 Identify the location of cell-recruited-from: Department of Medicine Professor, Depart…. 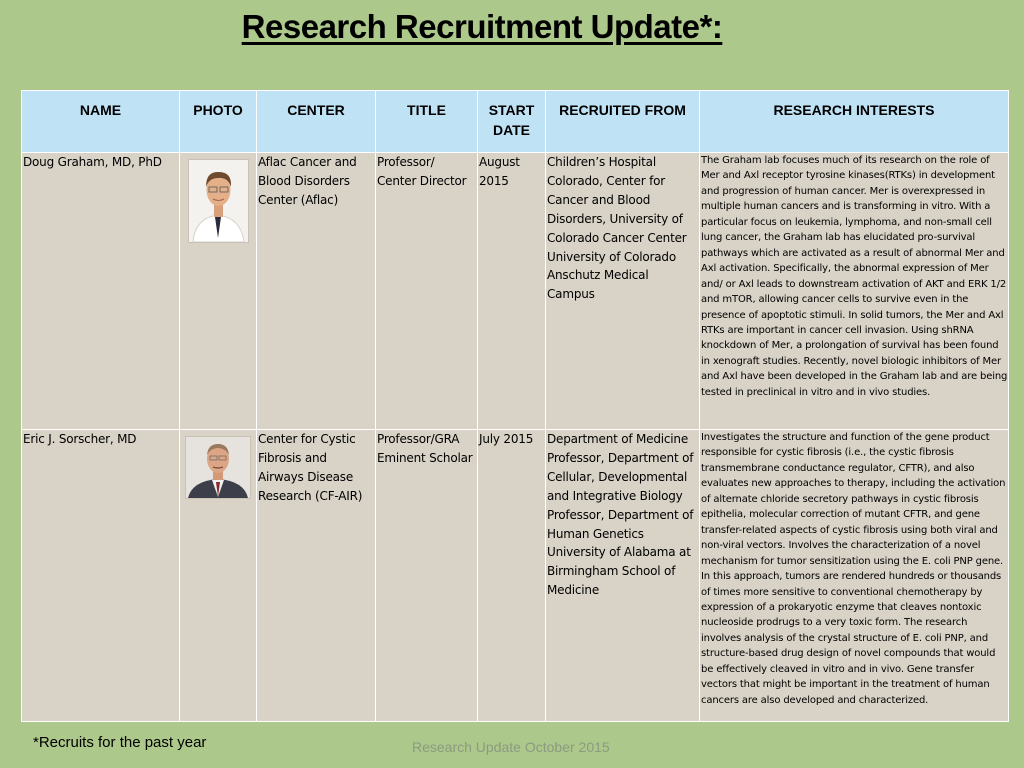
(622, 575).